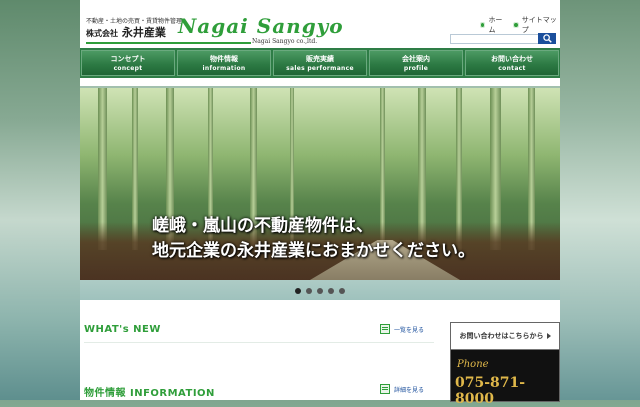  Describe the element at coordinates (128, 68) in the screenshot. I see `nav-label-en: concept` at that location.